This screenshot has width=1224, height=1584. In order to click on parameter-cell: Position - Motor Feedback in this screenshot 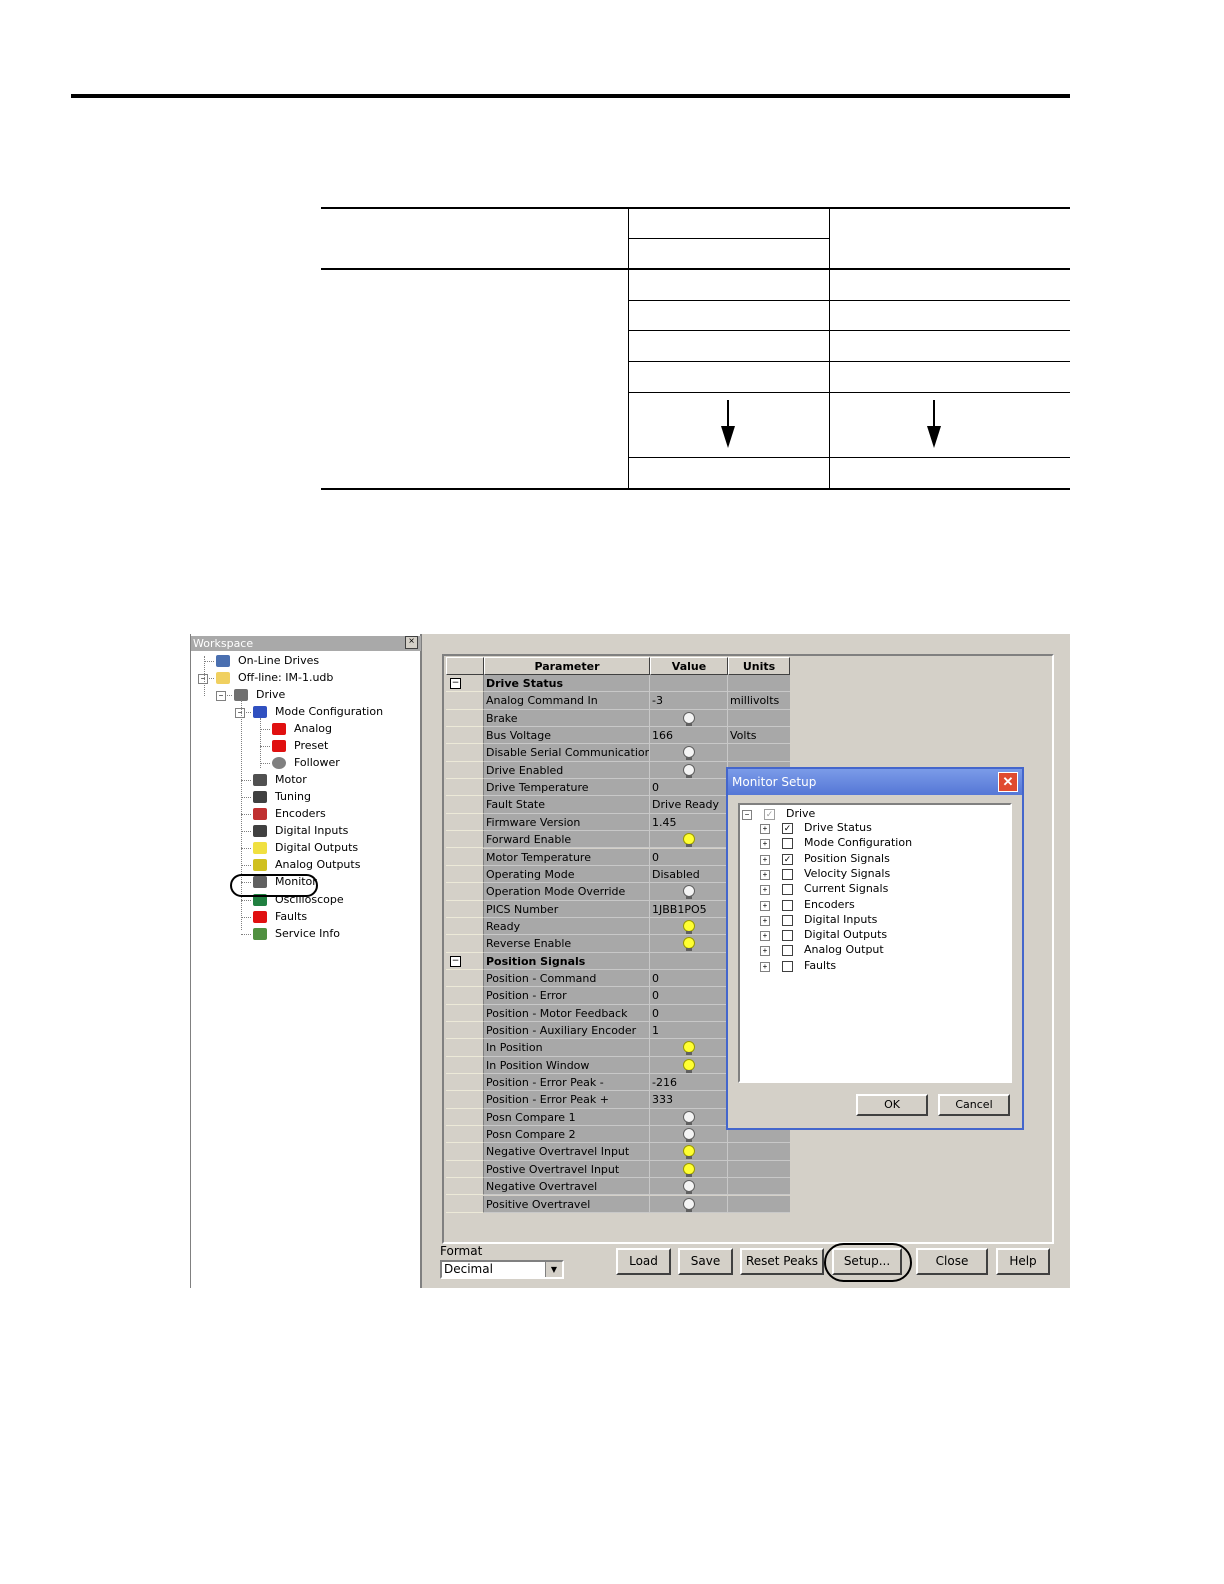, I will do `click(567, 1013)`.